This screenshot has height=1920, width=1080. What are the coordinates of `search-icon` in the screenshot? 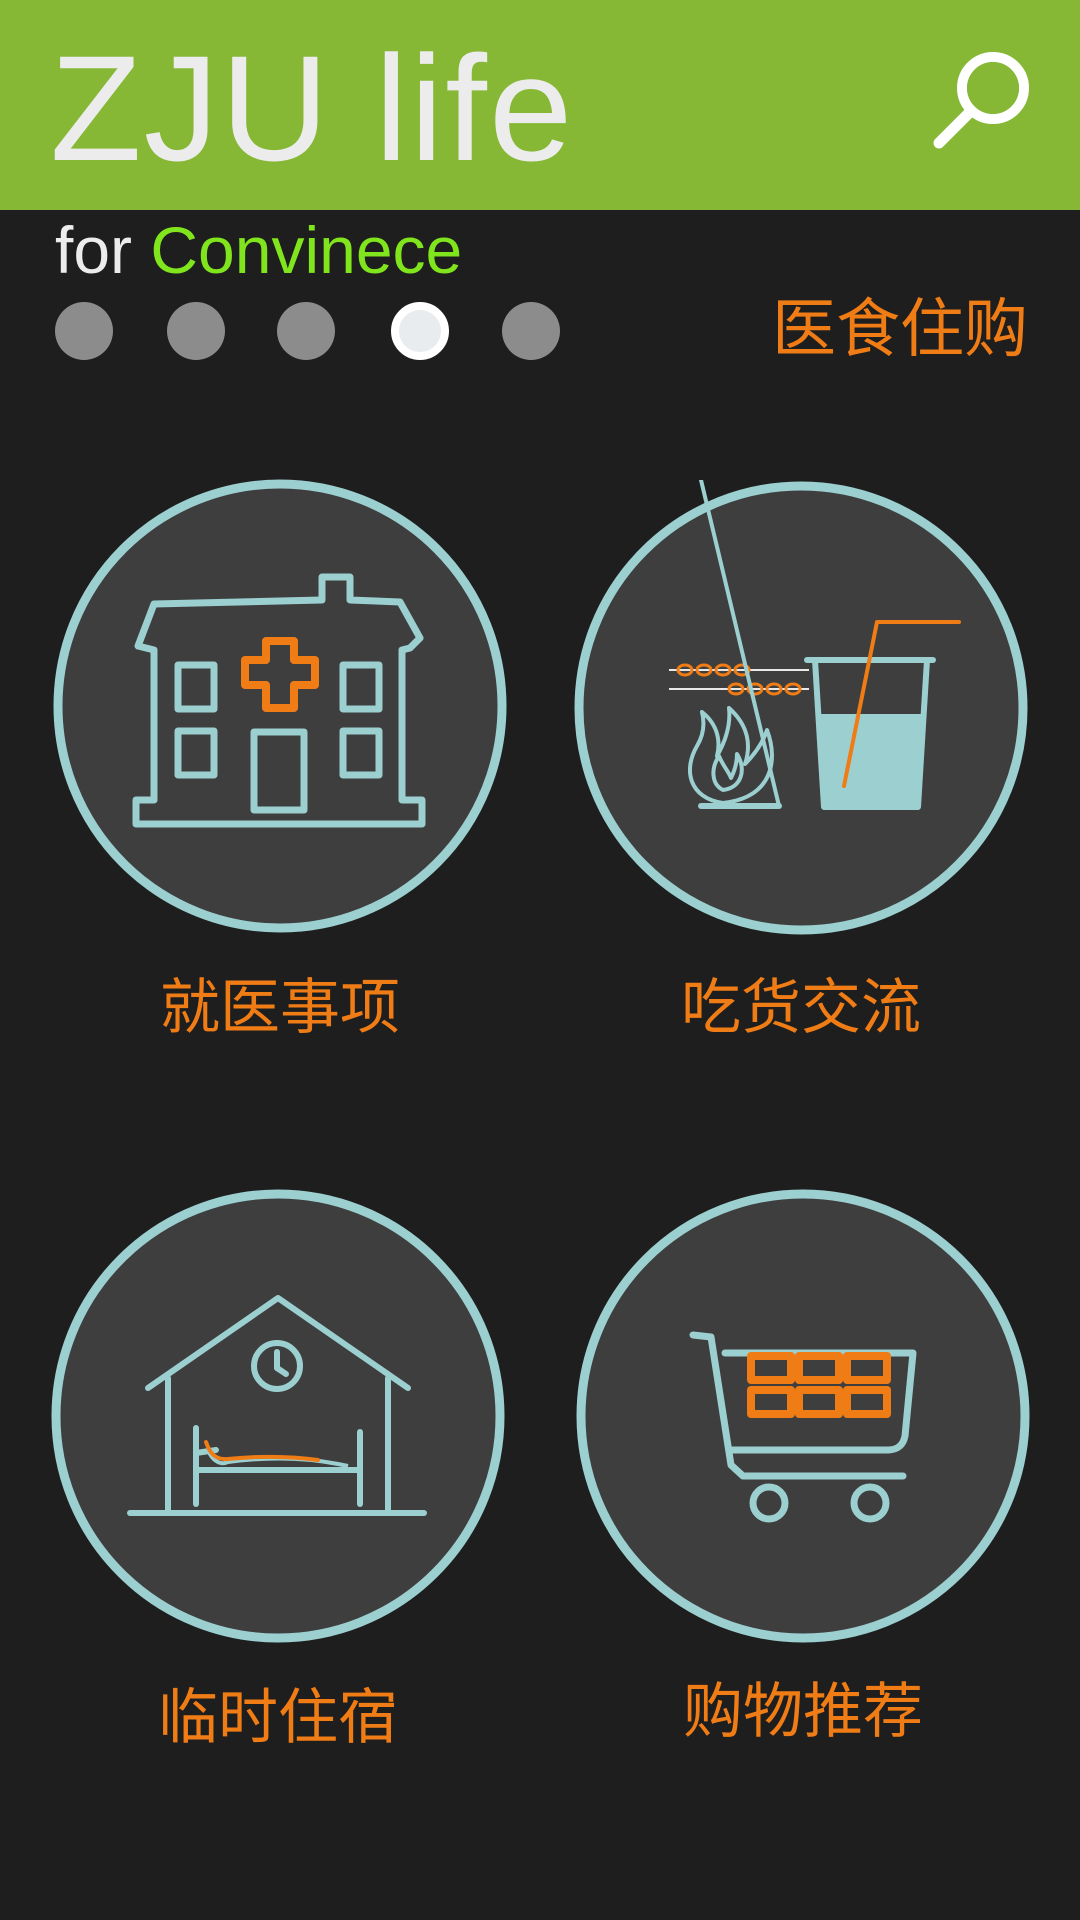 It's located at (981, 100).